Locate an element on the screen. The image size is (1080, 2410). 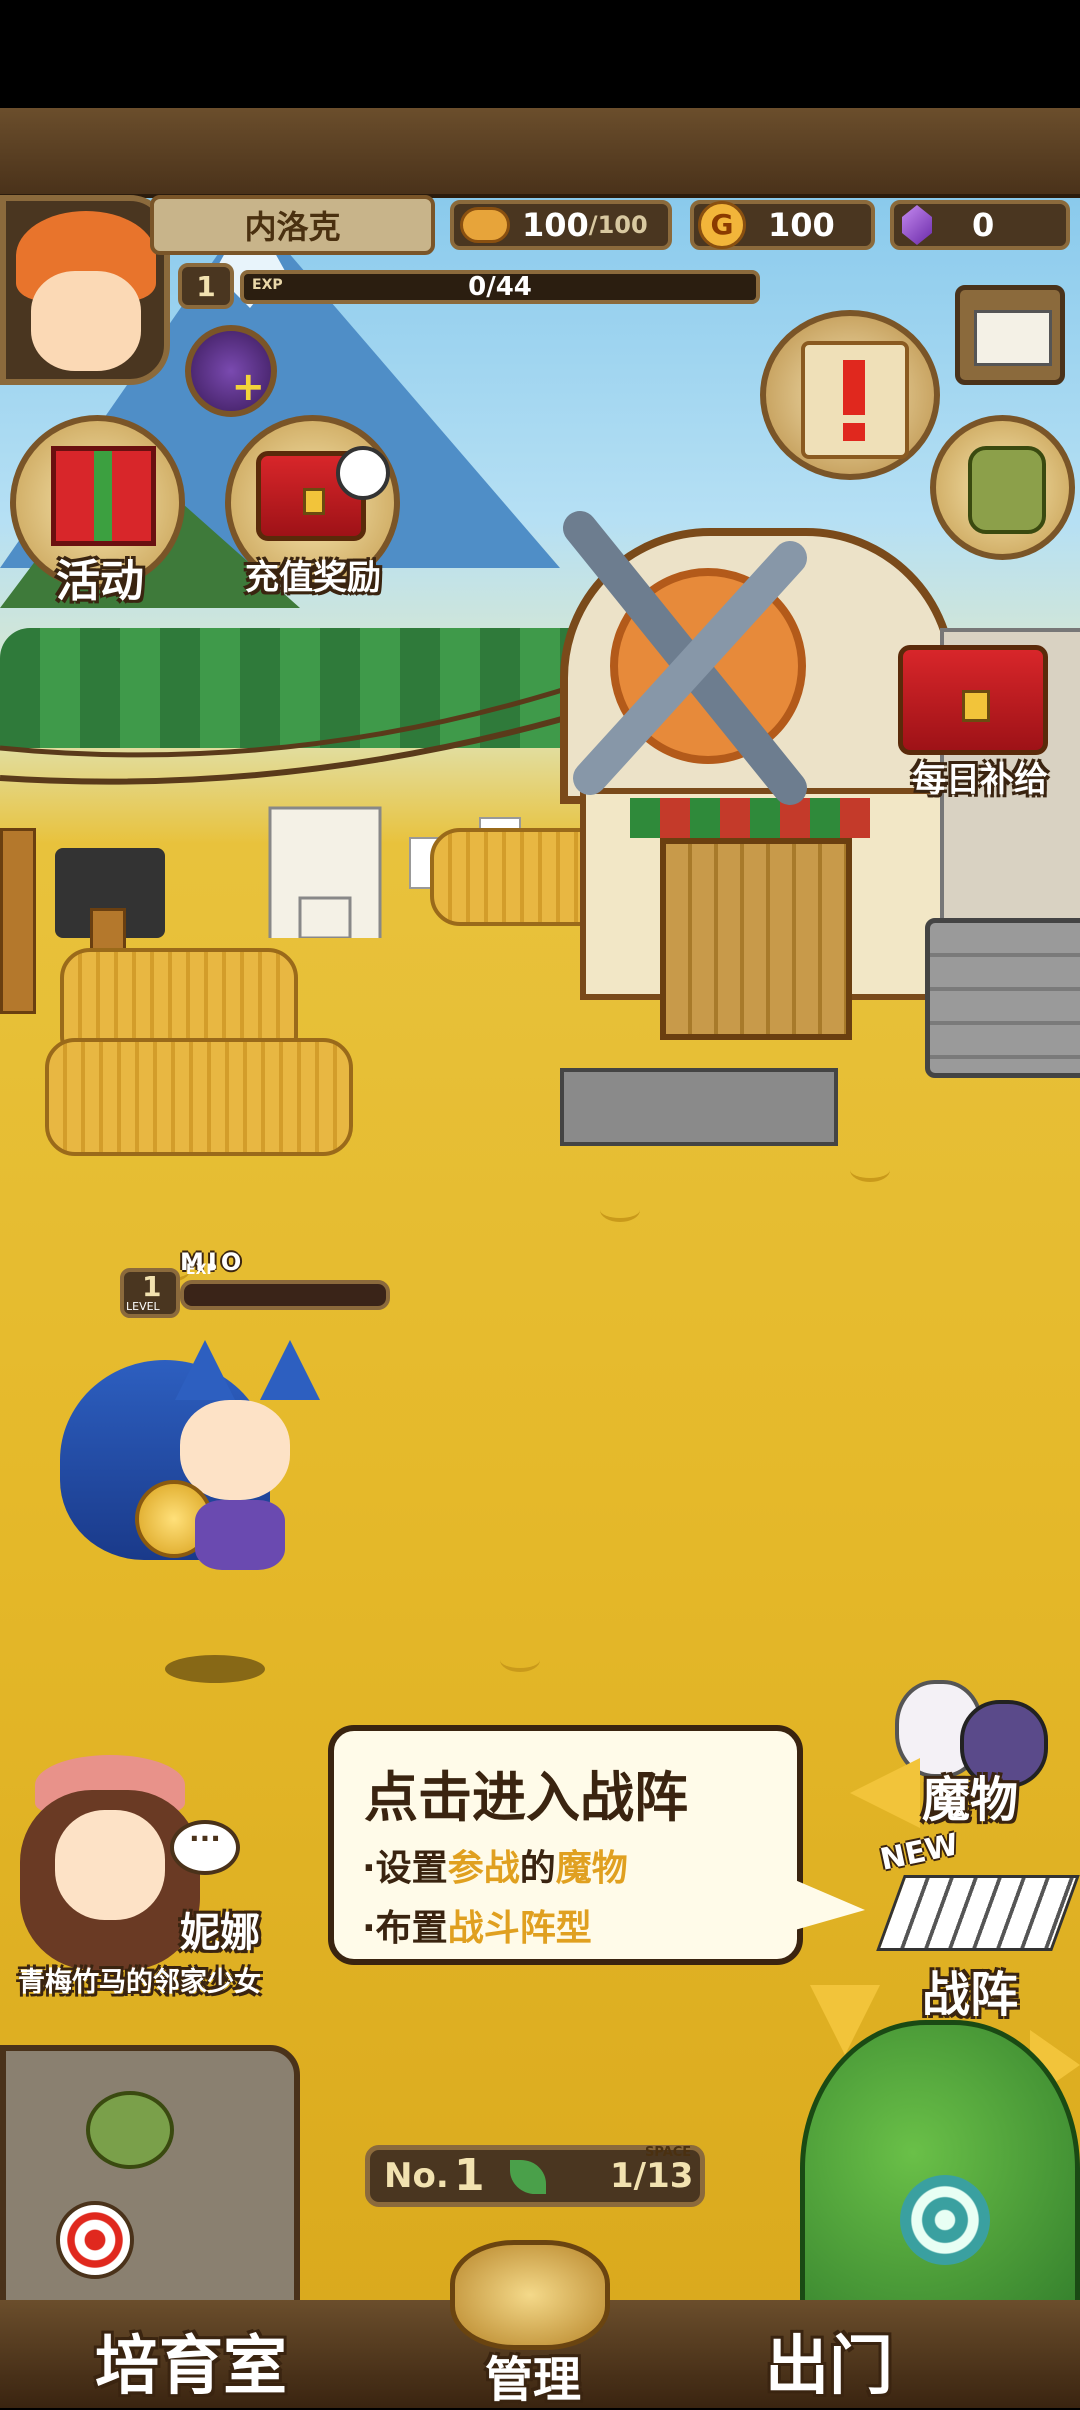
portal-swirl-icon is located at coordinates (945, 2220).